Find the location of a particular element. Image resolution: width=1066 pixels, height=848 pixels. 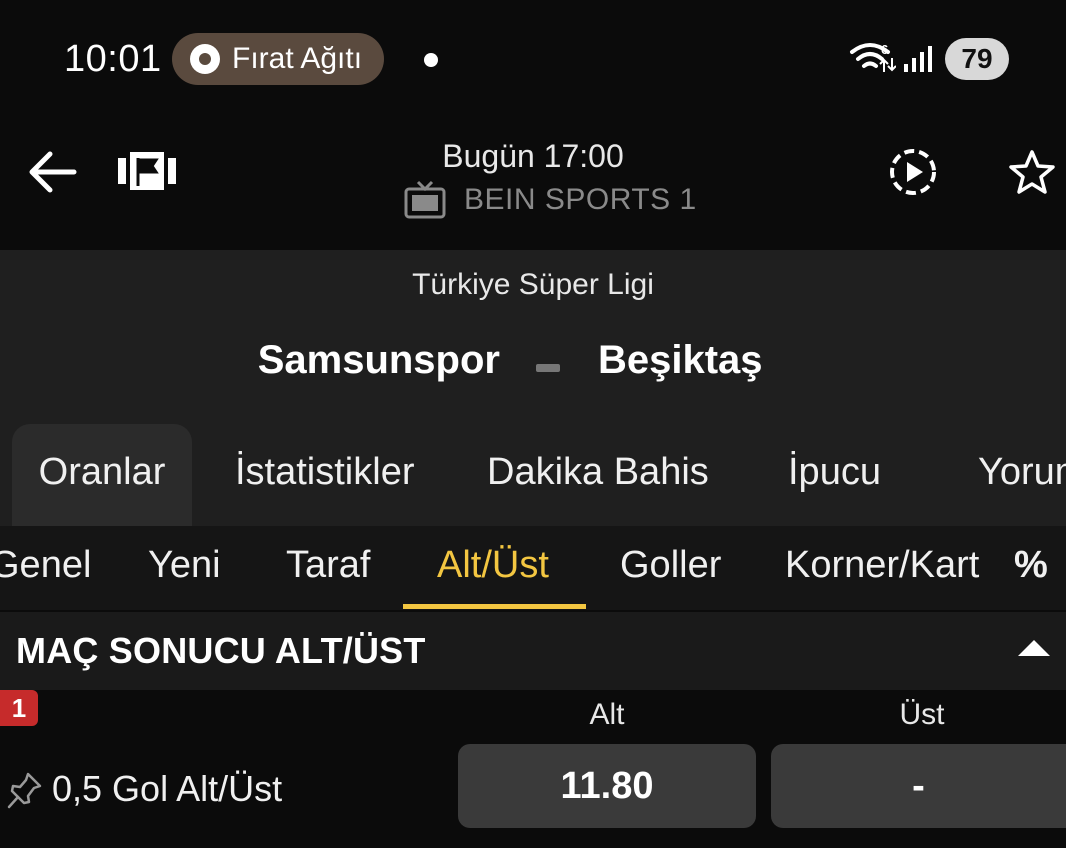

tv-icon is located at coordinates (425, 199).